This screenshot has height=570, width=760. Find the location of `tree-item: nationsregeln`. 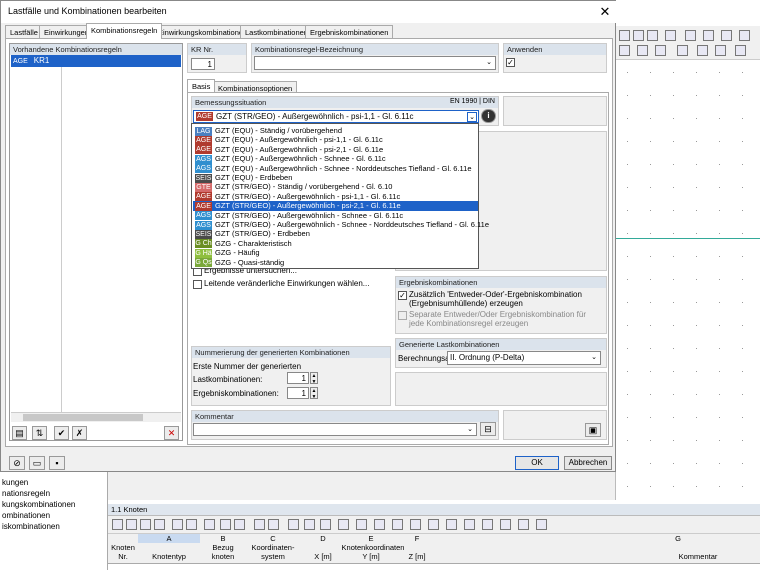

tree-item: nationsregeln is located at coordinates (26, 493).